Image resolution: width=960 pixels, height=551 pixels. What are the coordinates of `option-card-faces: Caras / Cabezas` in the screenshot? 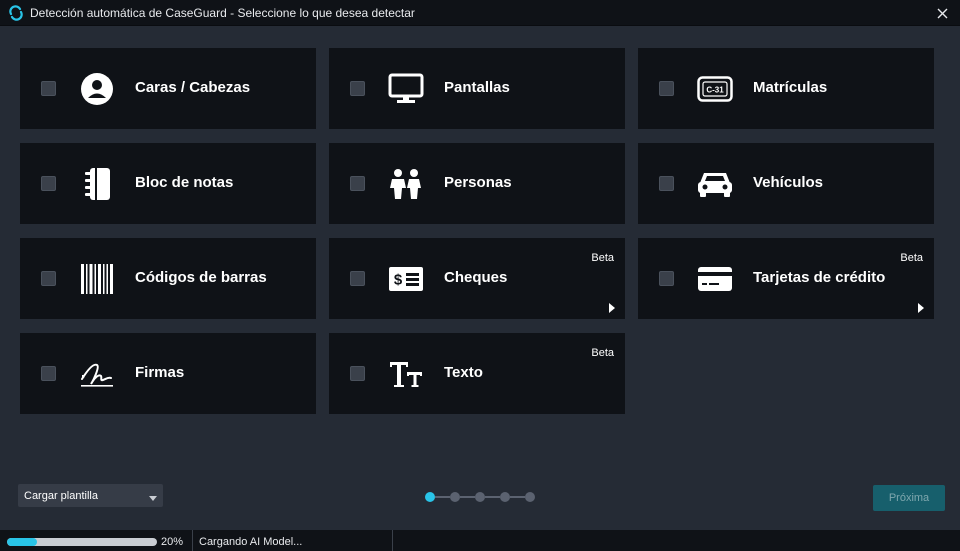 It's located at (168, 88).